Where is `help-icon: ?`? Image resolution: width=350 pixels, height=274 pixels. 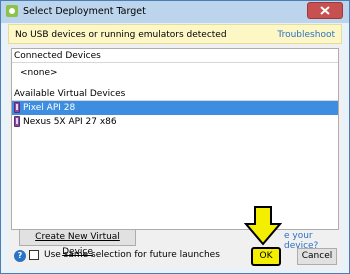
help-icon: ? is located at coordinates (20, 256).